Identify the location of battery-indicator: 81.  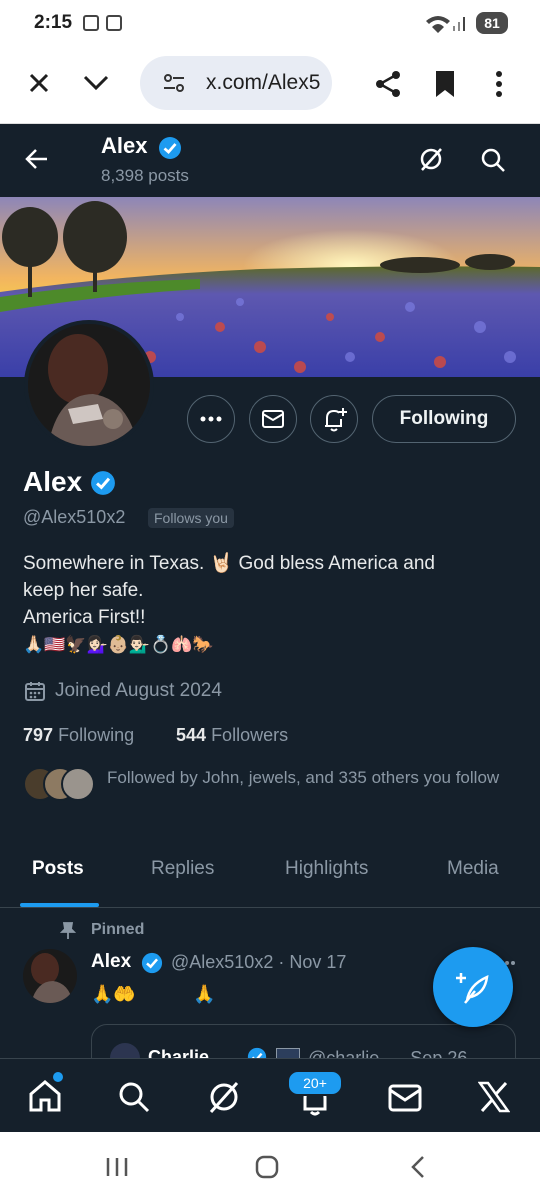
(492, 23).